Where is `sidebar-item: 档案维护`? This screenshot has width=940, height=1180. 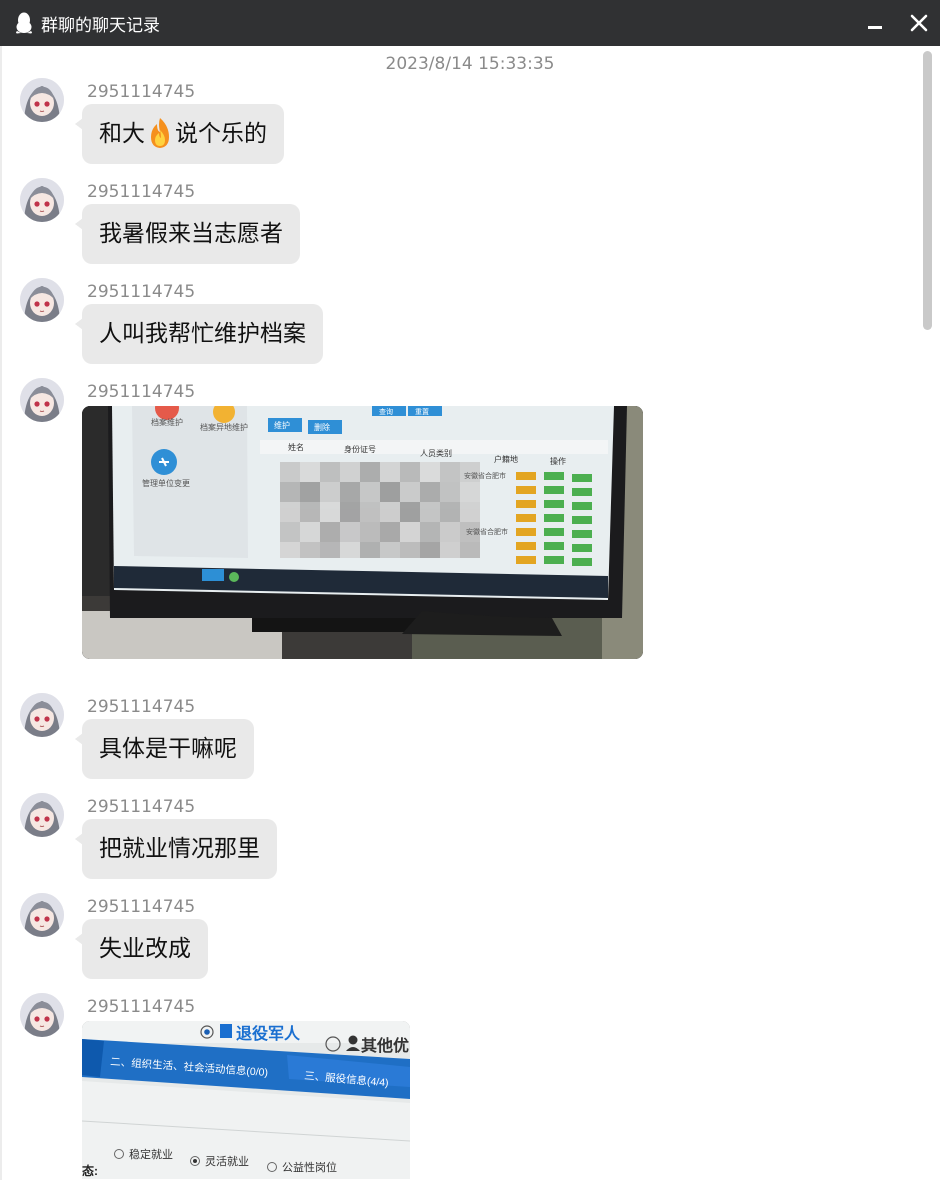 sidebar-item: 档案维护 is located at coordinates (167, 422).